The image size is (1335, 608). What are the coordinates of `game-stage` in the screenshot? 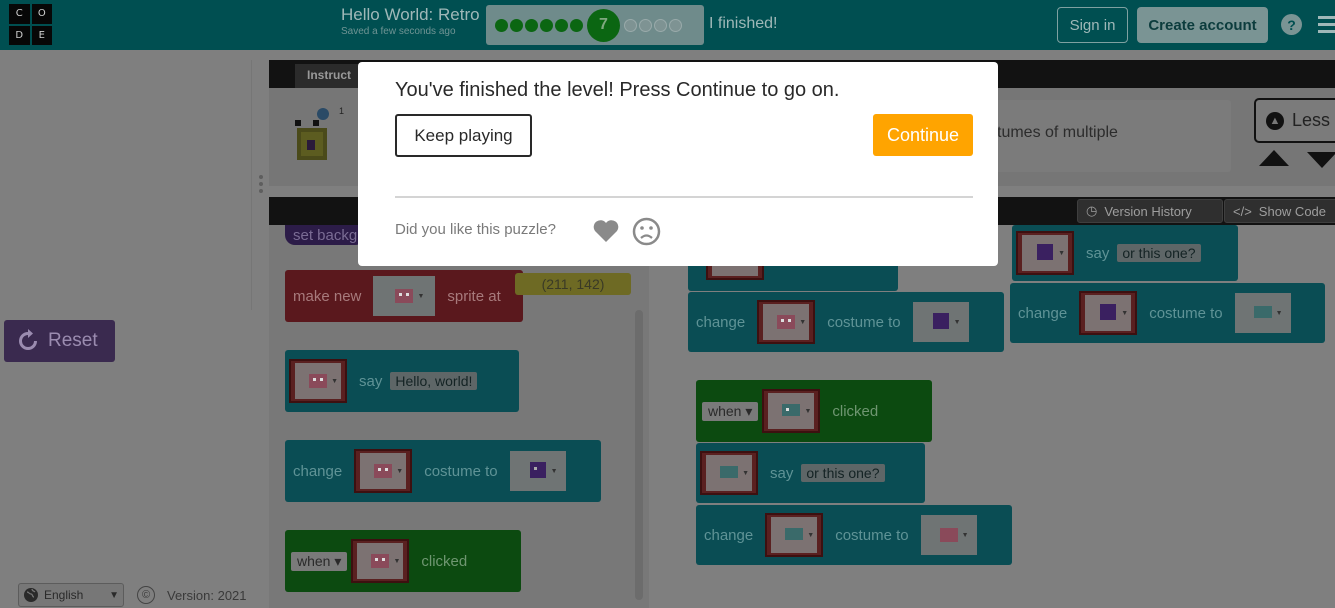 It's located at (126, 185).